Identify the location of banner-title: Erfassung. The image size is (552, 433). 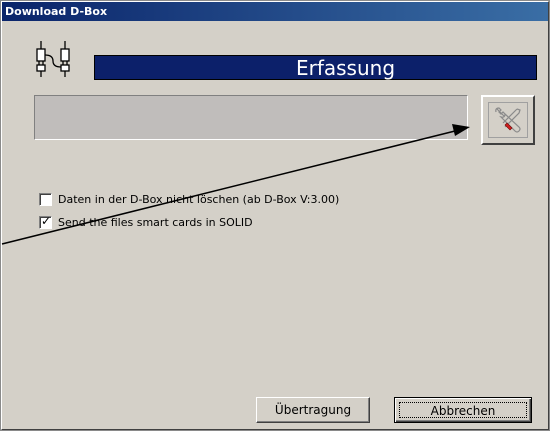
(345, 68).